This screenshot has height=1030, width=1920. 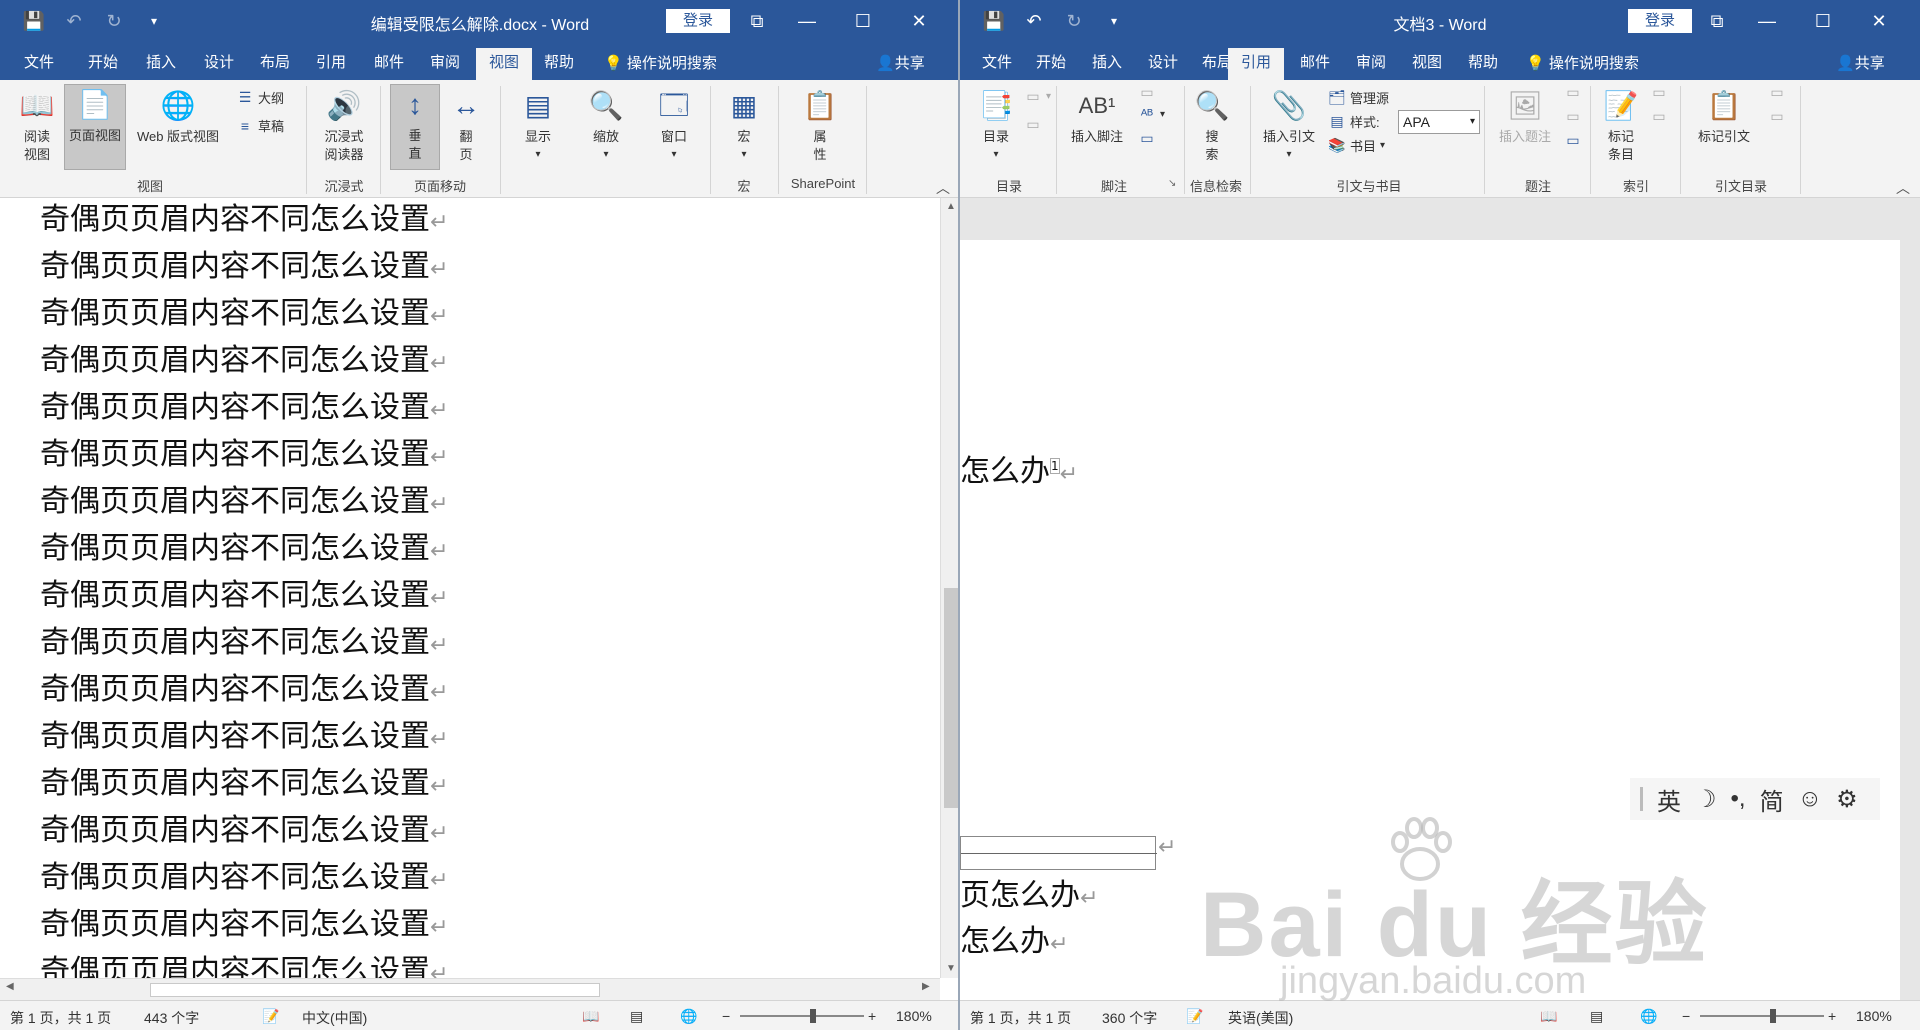 What do you see at coordinates (178, 116) in the screenshot?
I see `web-layout-button: 🌐 Web 版式视图` at bounding box center [178, 116].